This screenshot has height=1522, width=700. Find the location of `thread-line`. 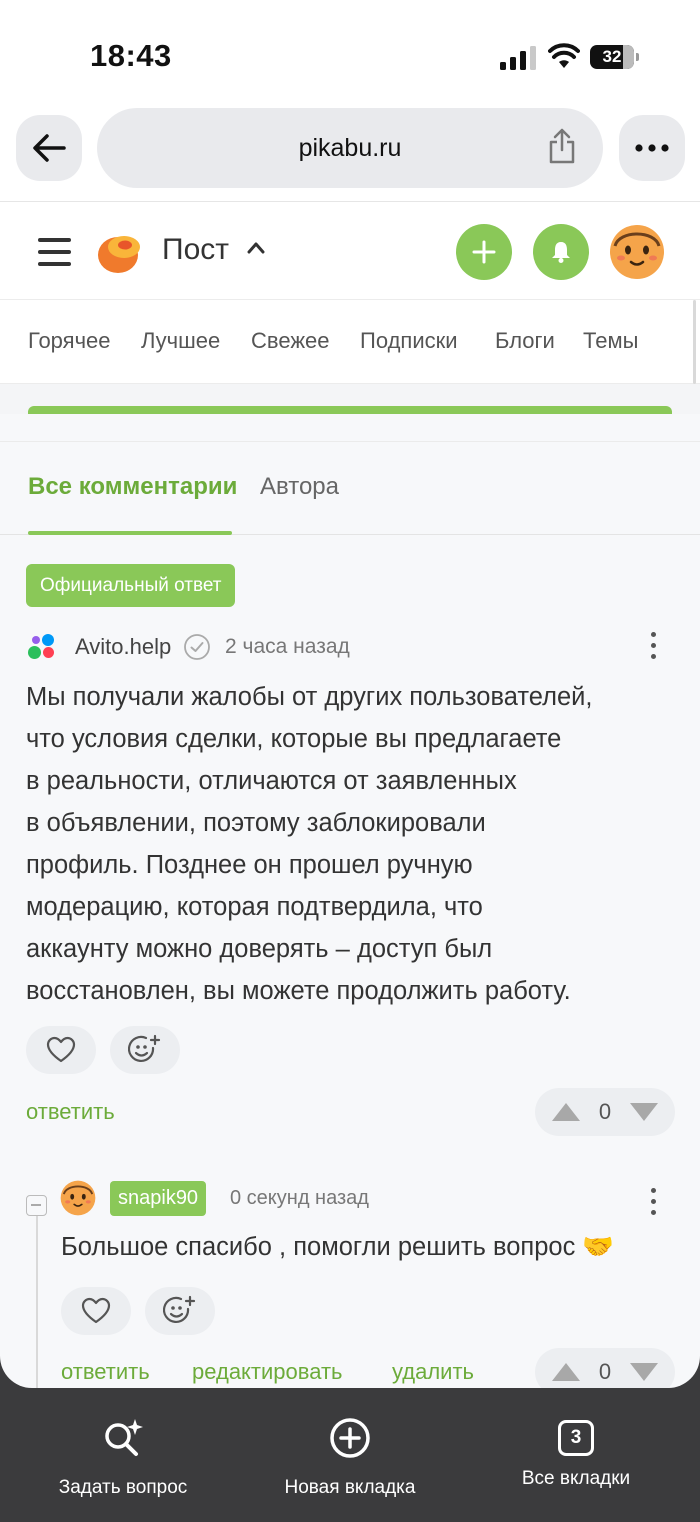

thread-line is located at coordinates (37, 1297).